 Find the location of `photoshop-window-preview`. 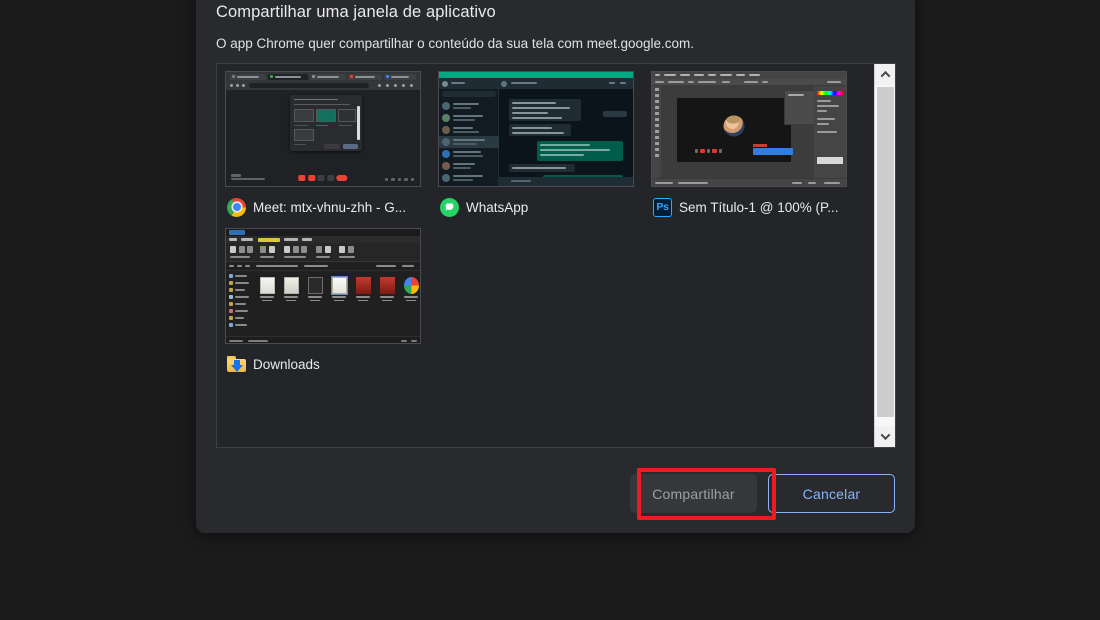

photoshop-window-preview is located at coordinates (749, 129).